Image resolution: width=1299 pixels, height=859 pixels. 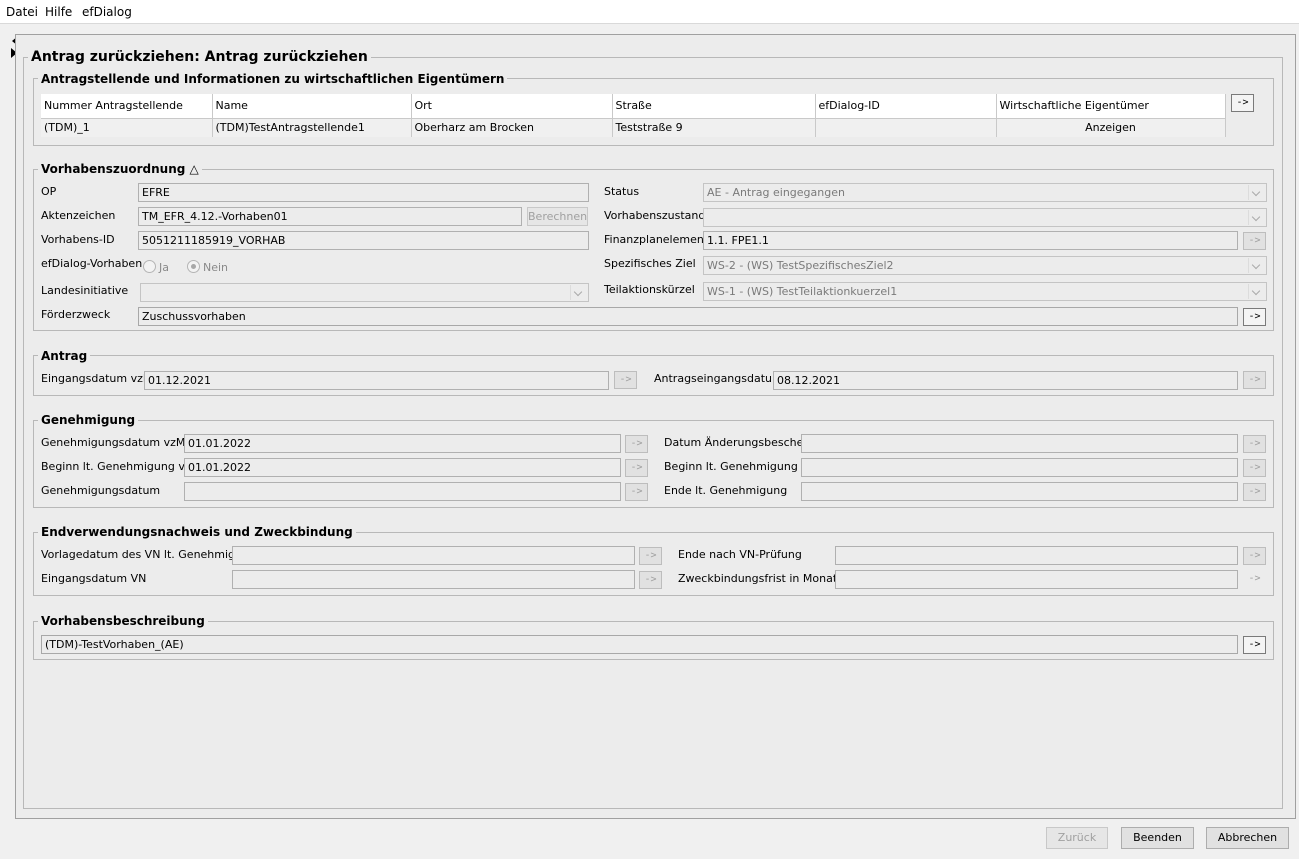 What do you see at coordinates (88, 420) in the screenshot?
I see `genehmigung-legend: Genehmigung` at bounding box center [88, 420].